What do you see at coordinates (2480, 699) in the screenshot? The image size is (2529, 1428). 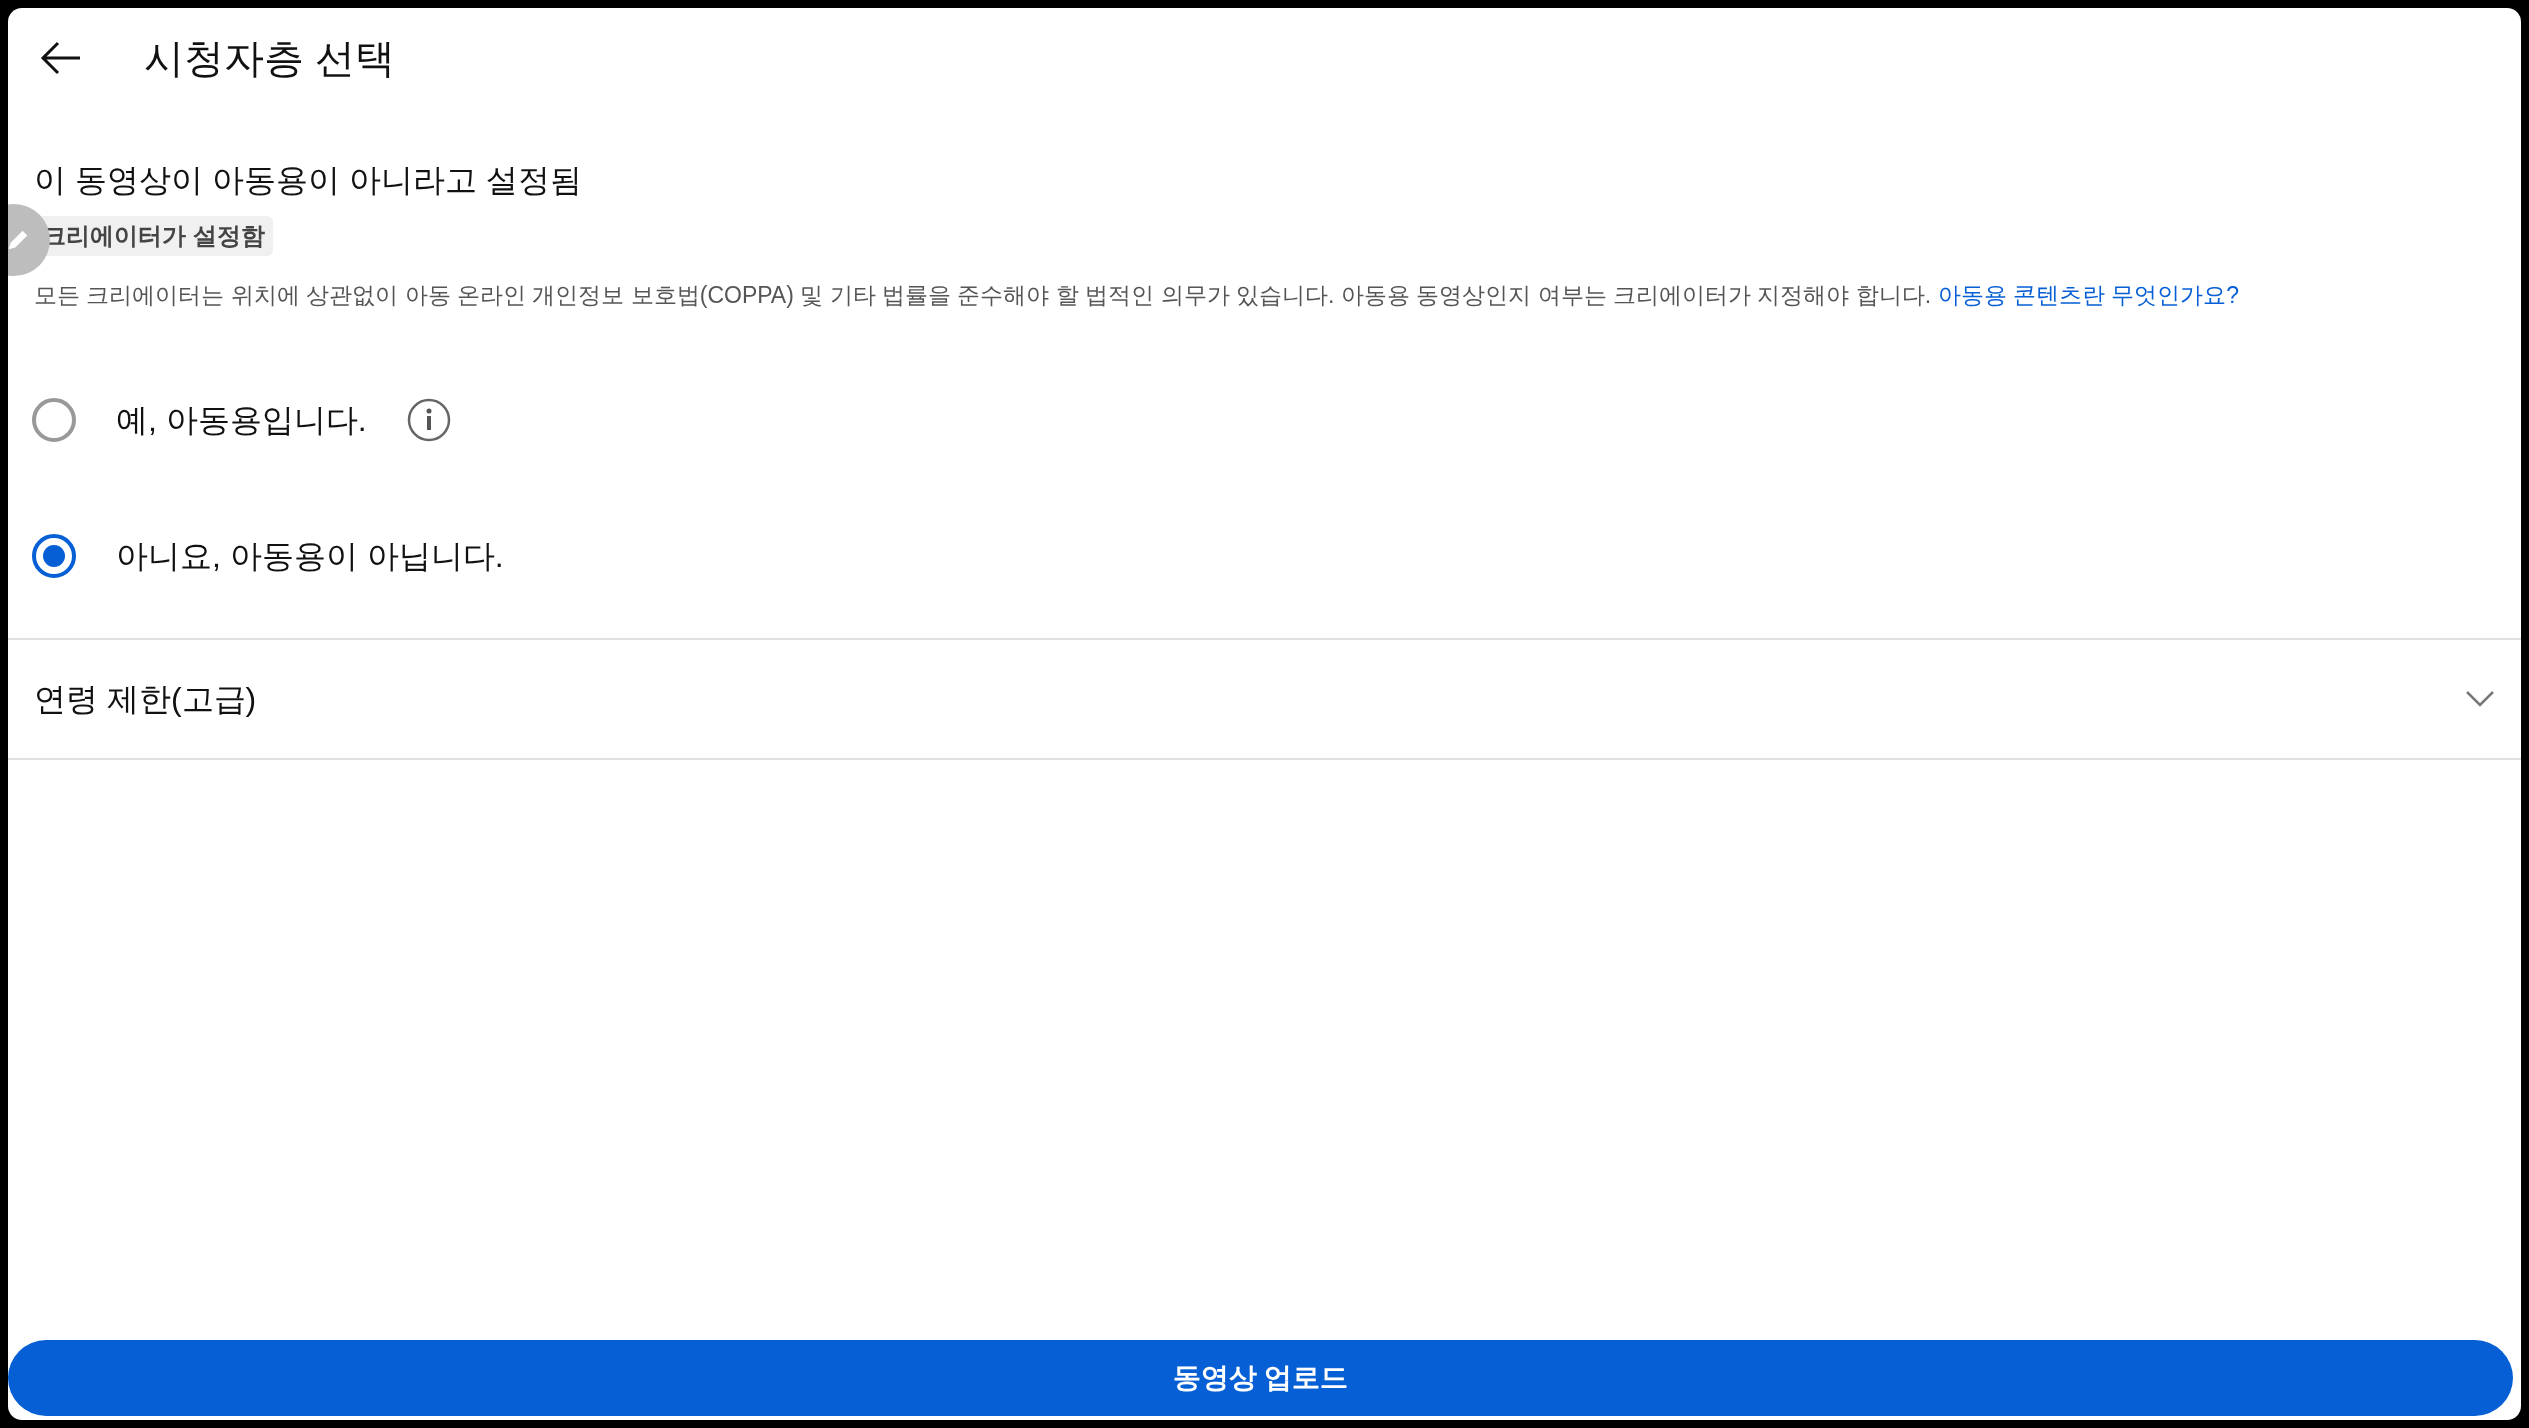 I see `chevron-icon` at bounding box center [2480, 699].